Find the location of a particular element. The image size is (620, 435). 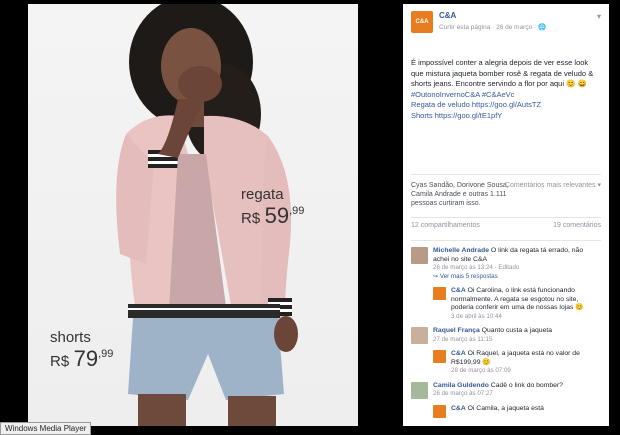

comment-text: Oi Camila, a jaqueta está is located at coordinates (505, 408).